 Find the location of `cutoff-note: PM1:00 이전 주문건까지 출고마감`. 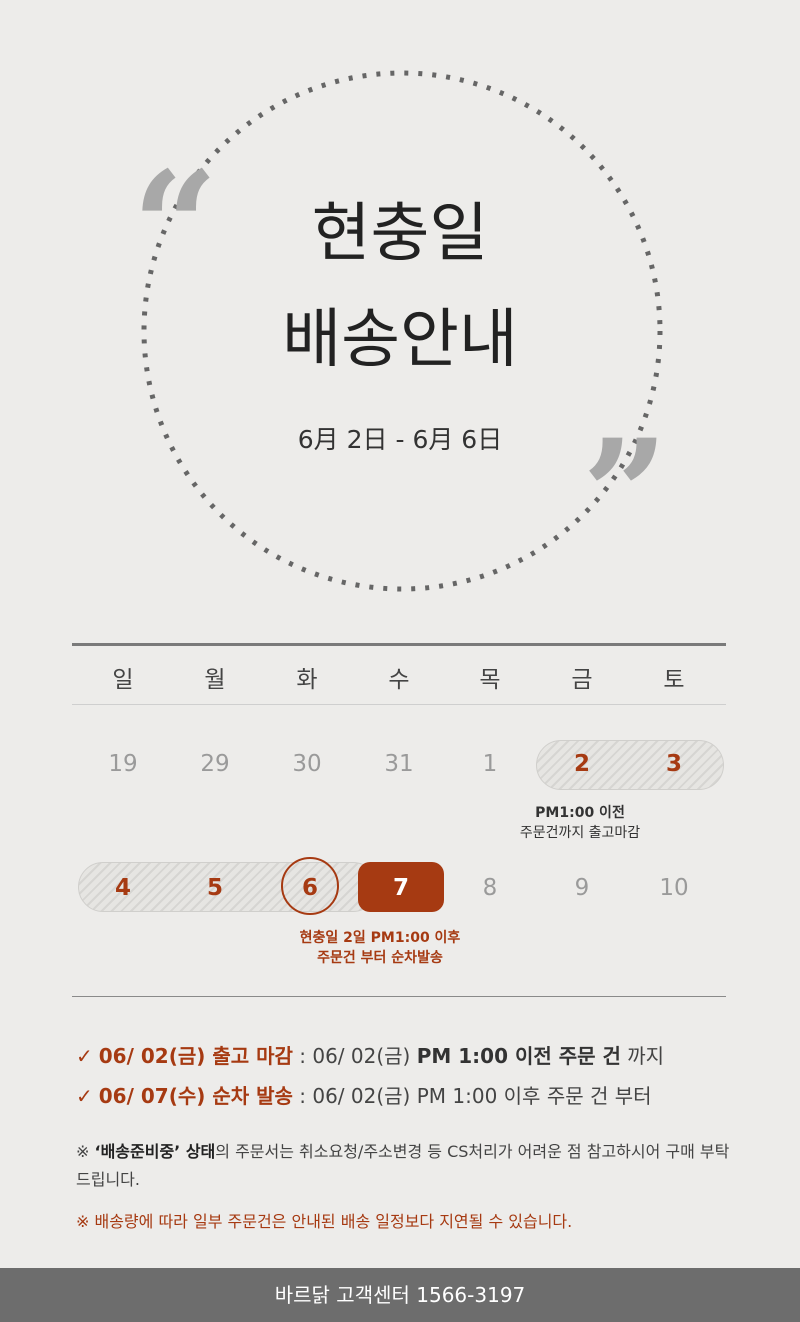

cutoff-note: PM1:00 이전 주문건까지 출고마감 is located at coordinates (580, 823).